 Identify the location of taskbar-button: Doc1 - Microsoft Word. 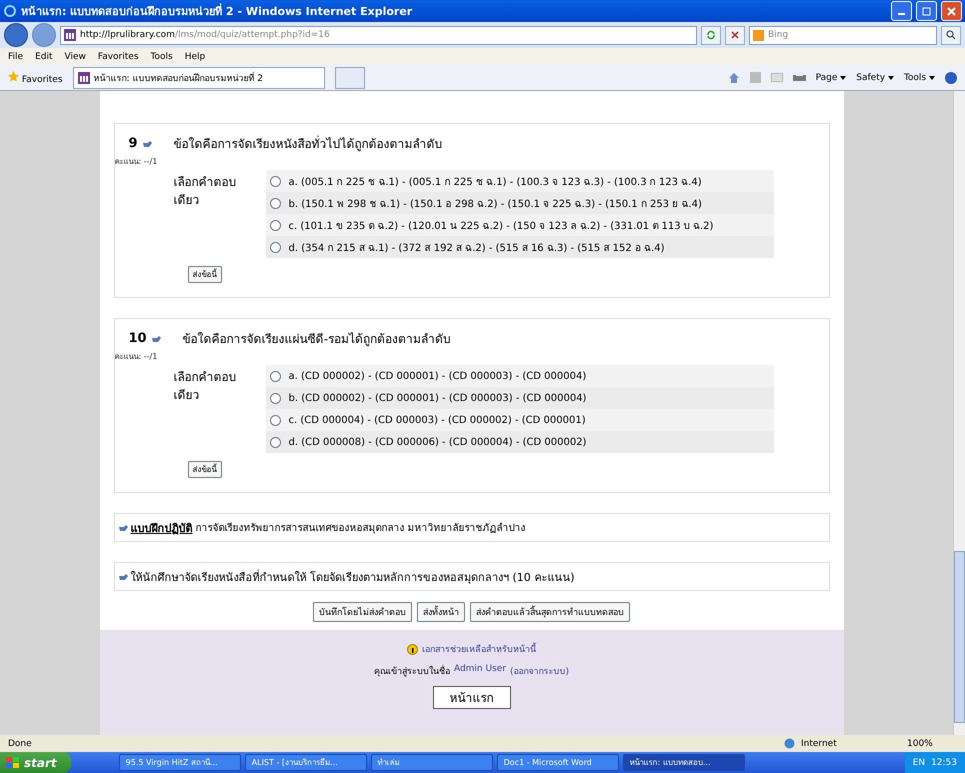
(557, 762).